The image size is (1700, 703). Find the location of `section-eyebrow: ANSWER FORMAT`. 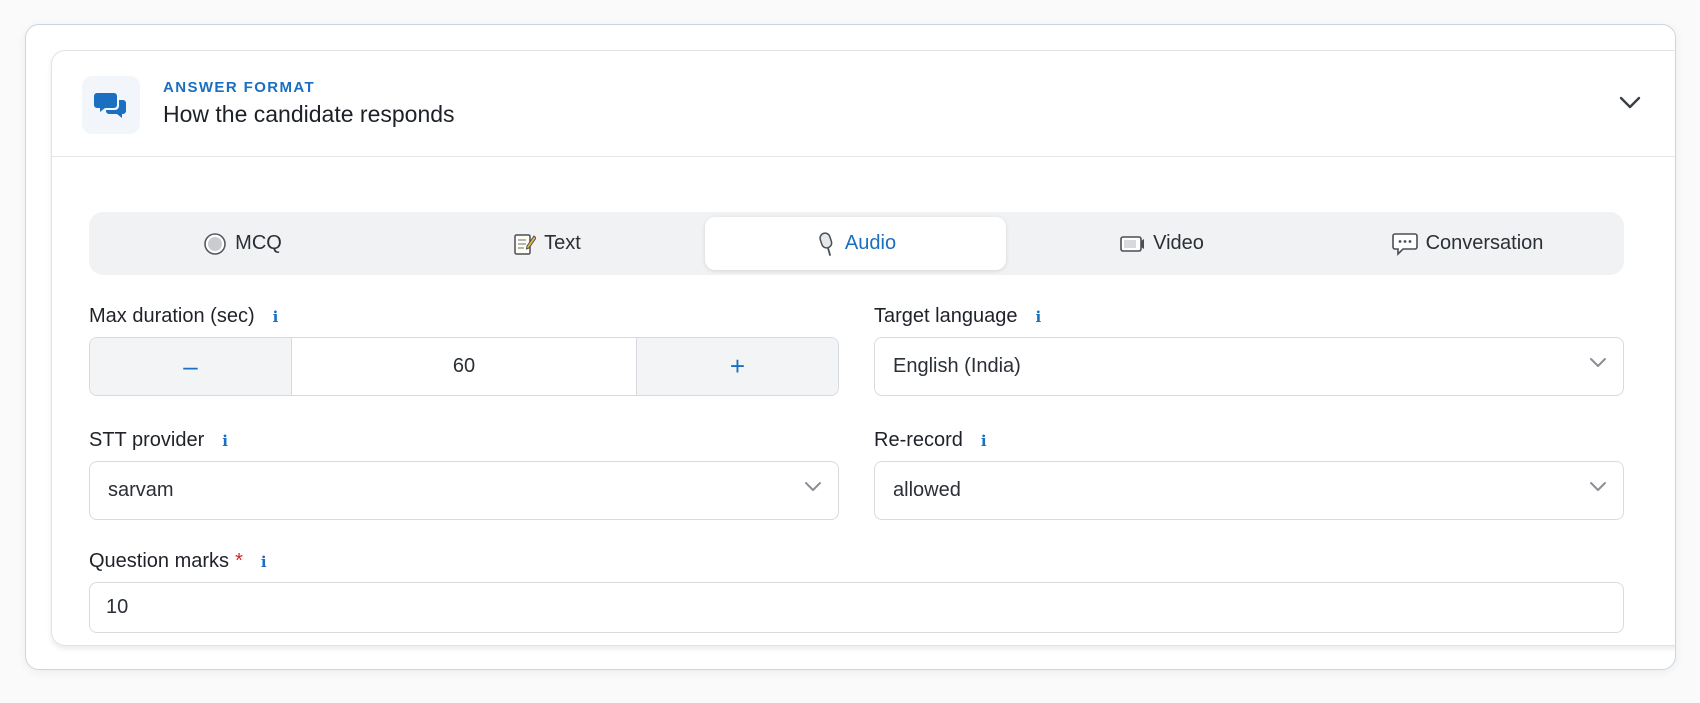

section-eyebrow: ANSWER FORMAT is located at coordinates (239, 87).